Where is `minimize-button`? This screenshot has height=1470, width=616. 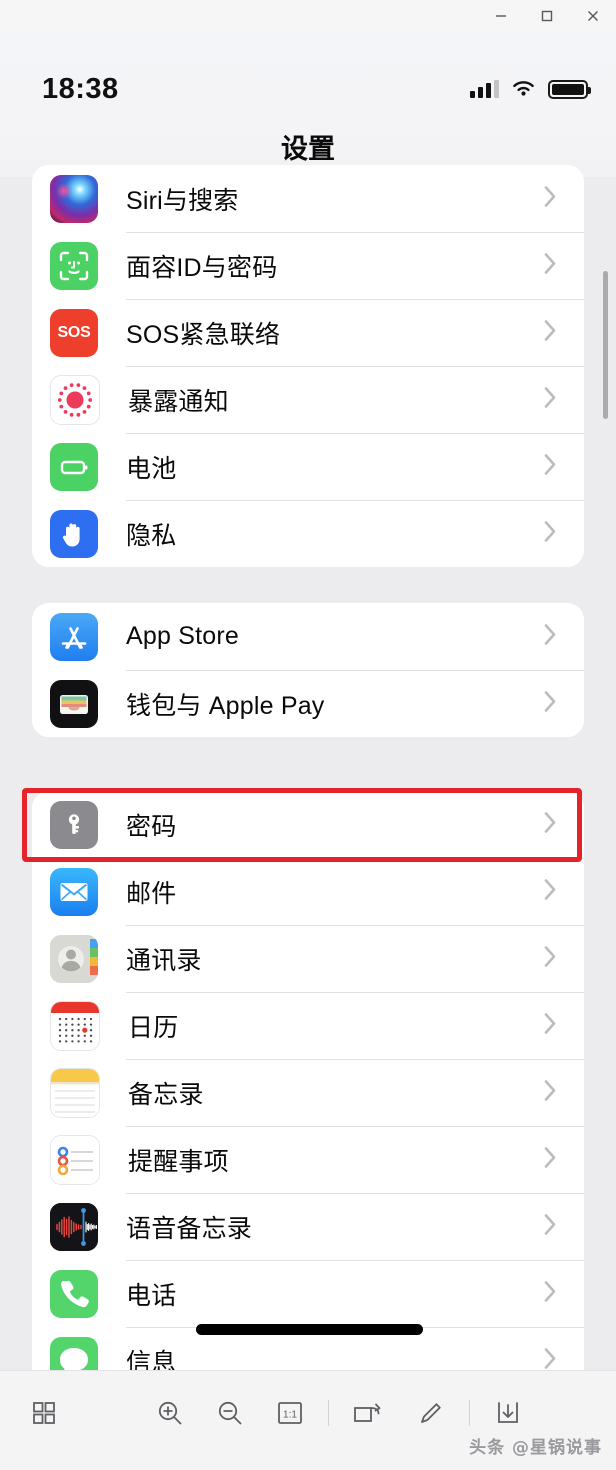 minimize-button is located at coordinates (501, 16).